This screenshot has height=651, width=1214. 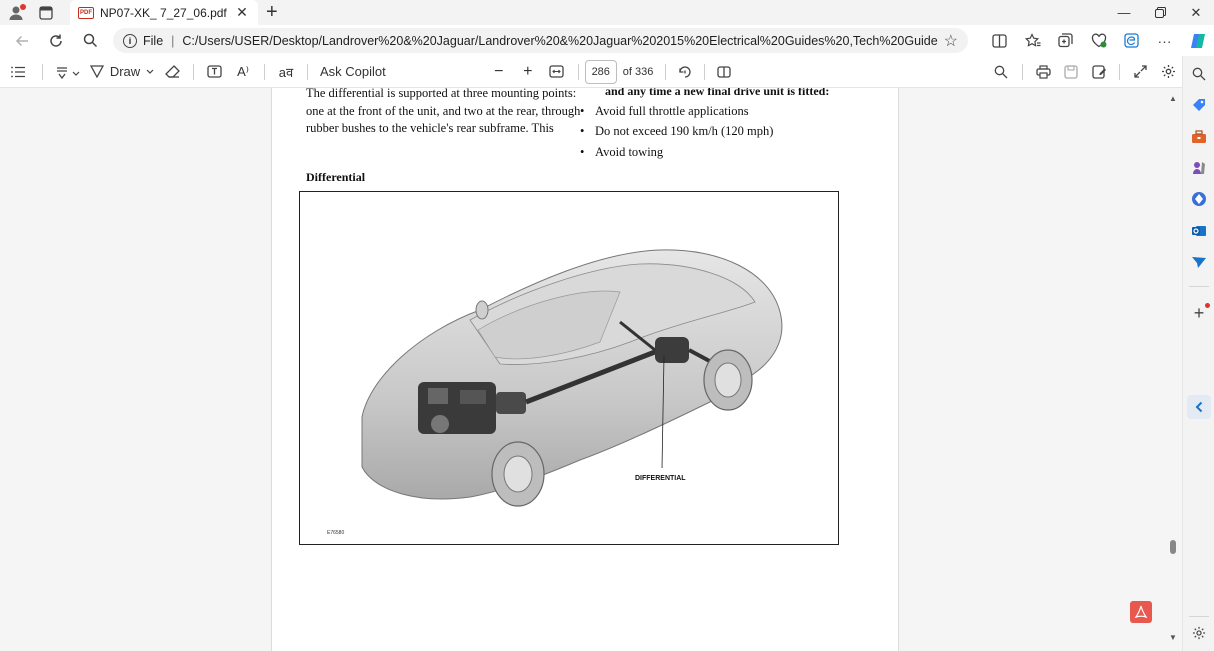 What do you see at coordinates (96, 71) in the screenshot?
I see `draw-icon` at bounding box center [96, 71].